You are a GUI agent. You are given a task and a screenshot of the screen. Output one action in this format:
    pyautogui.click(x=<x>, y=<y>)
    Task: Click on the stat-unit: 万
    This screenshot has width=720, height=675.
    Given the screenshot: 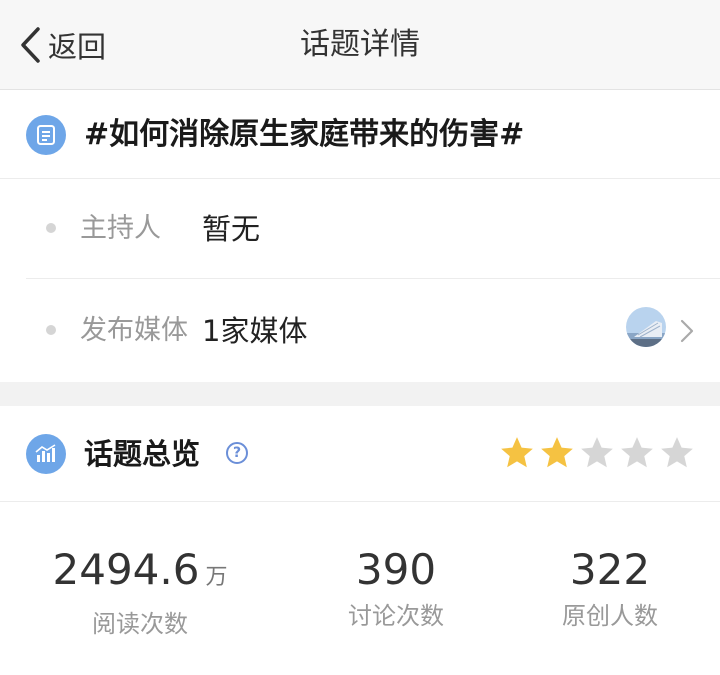 What is the action you would take?
    pyautogui.click(x=216, y=577)
    